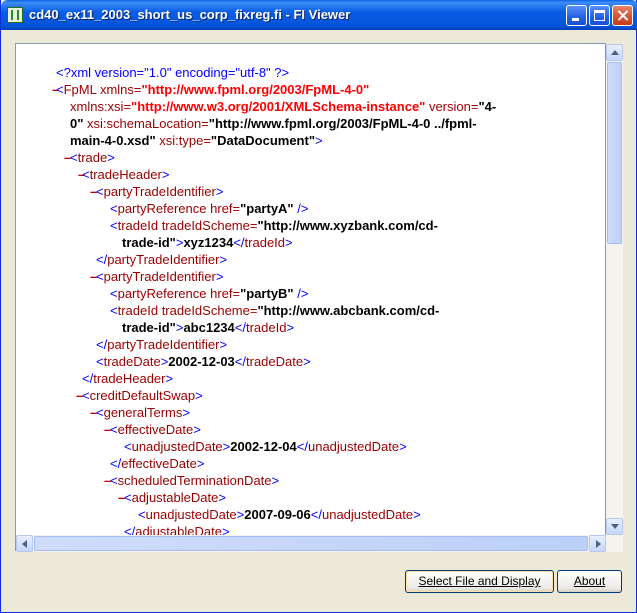 The width and height of the screenshot is (637, 613). What do you see at coordinates (576, 15) in the screenshot?
I see `minimize-button` at bounding box center [576, 15].